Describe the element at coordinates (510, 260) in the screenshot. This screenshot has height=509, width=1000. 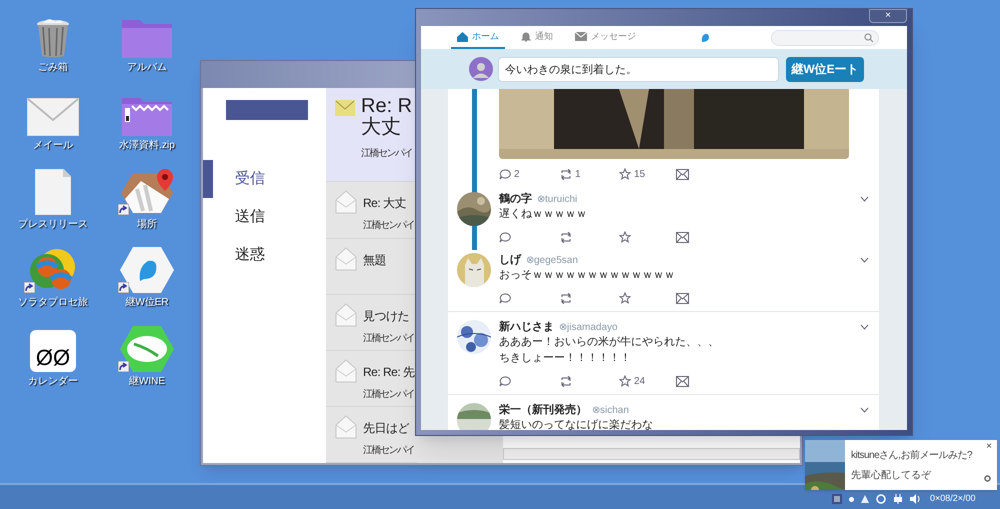
I see `user-name: しげ` at that location.